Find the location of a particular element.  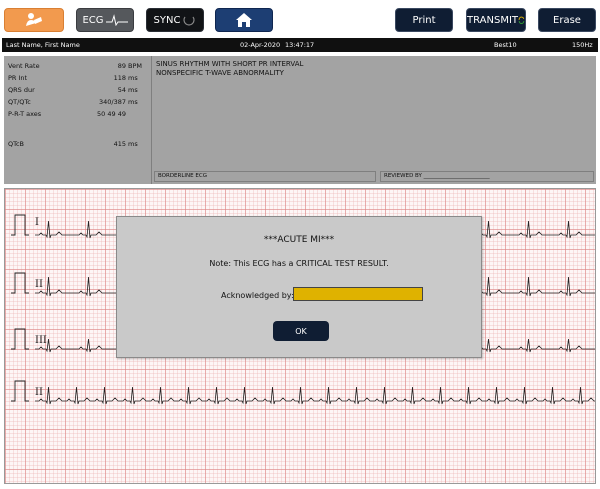

home-icon is located at coordinates (244, 20).